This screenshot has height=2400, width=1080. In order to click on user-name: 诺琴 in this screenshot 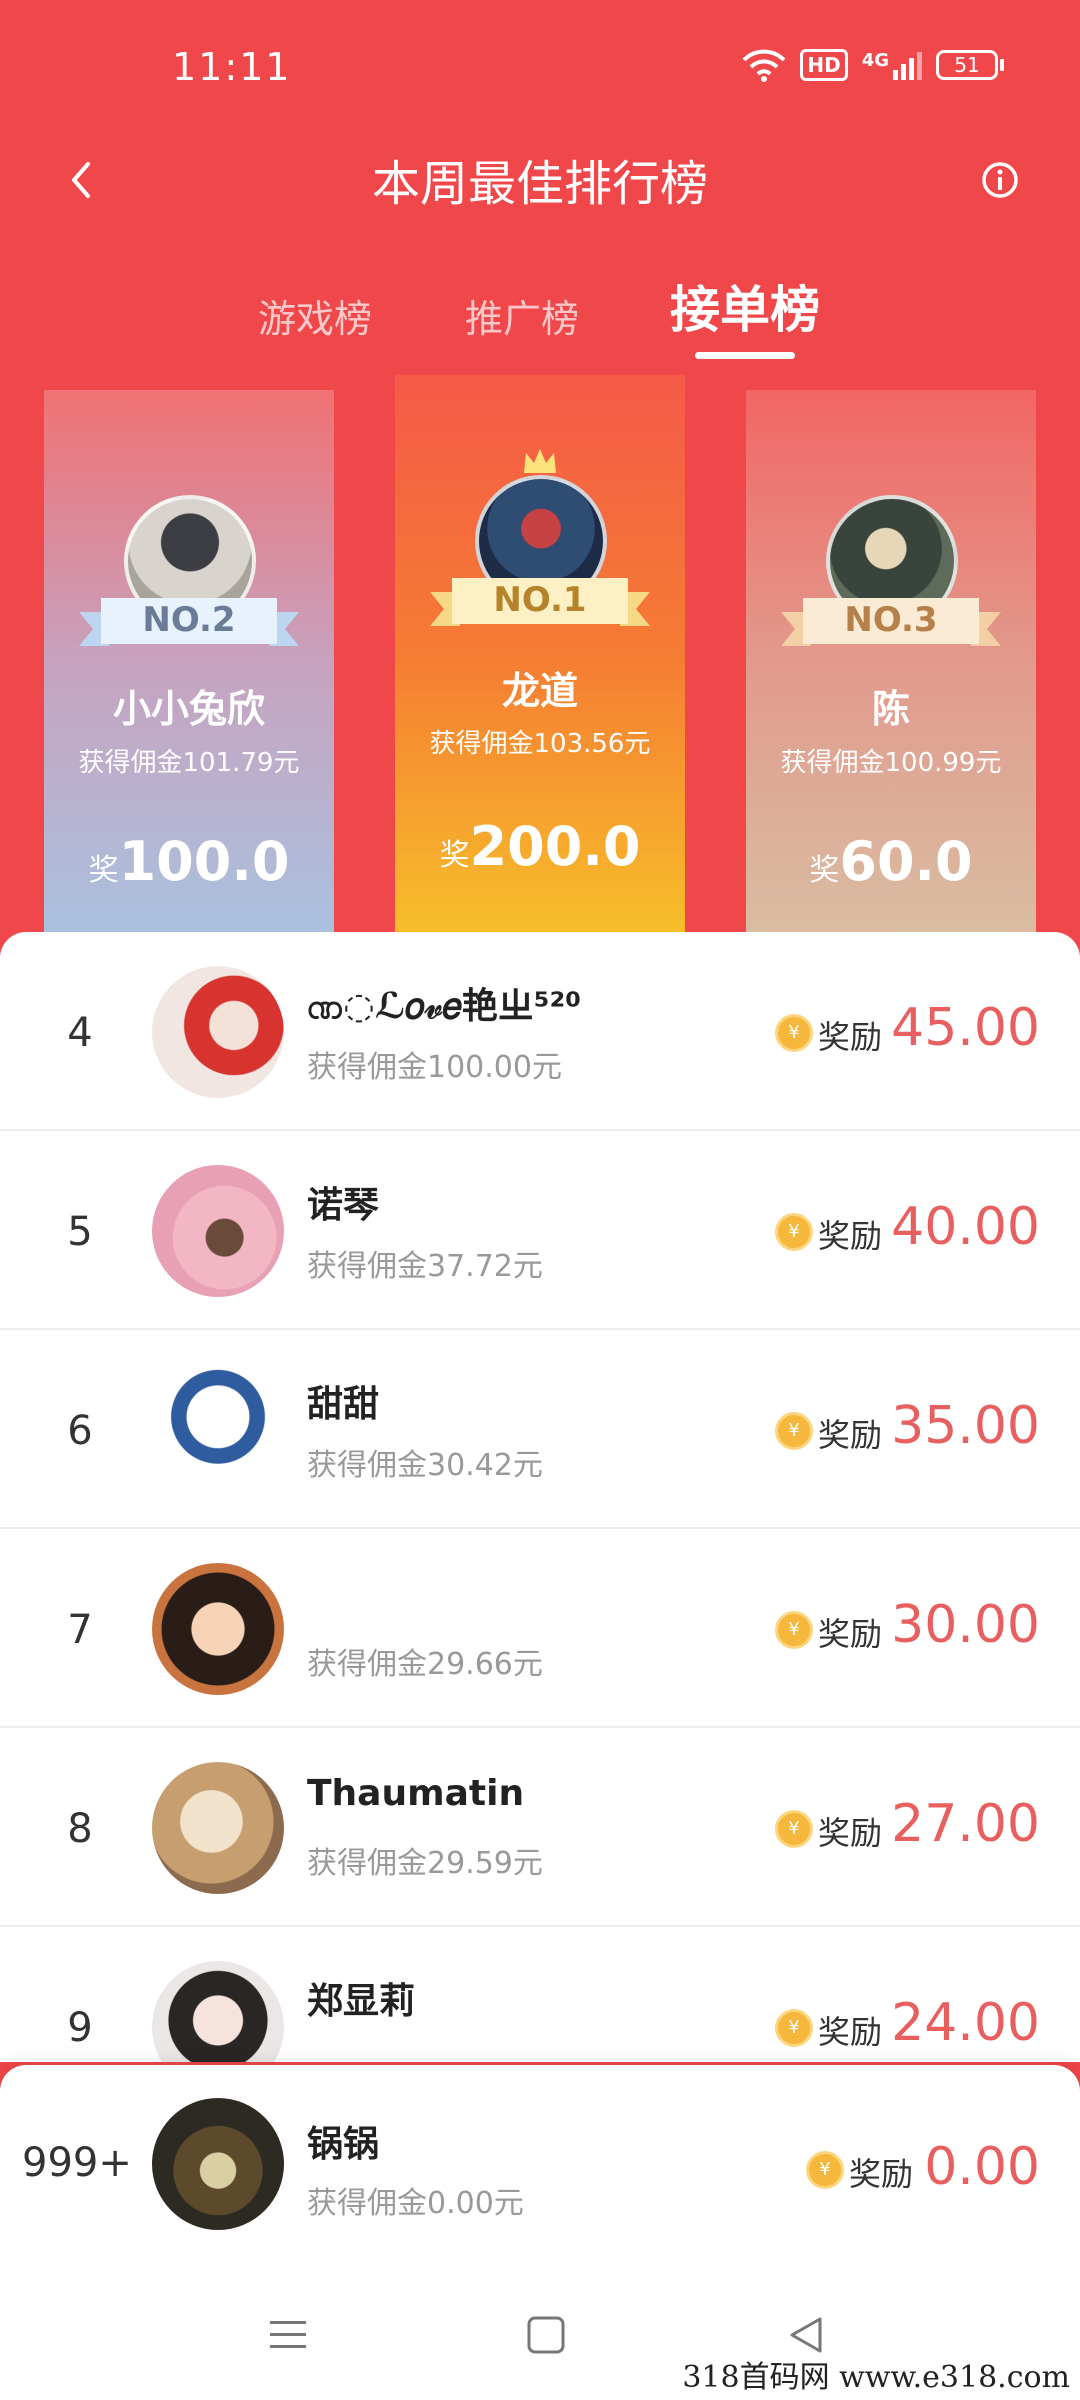, I will do `click(343, 1205)`.